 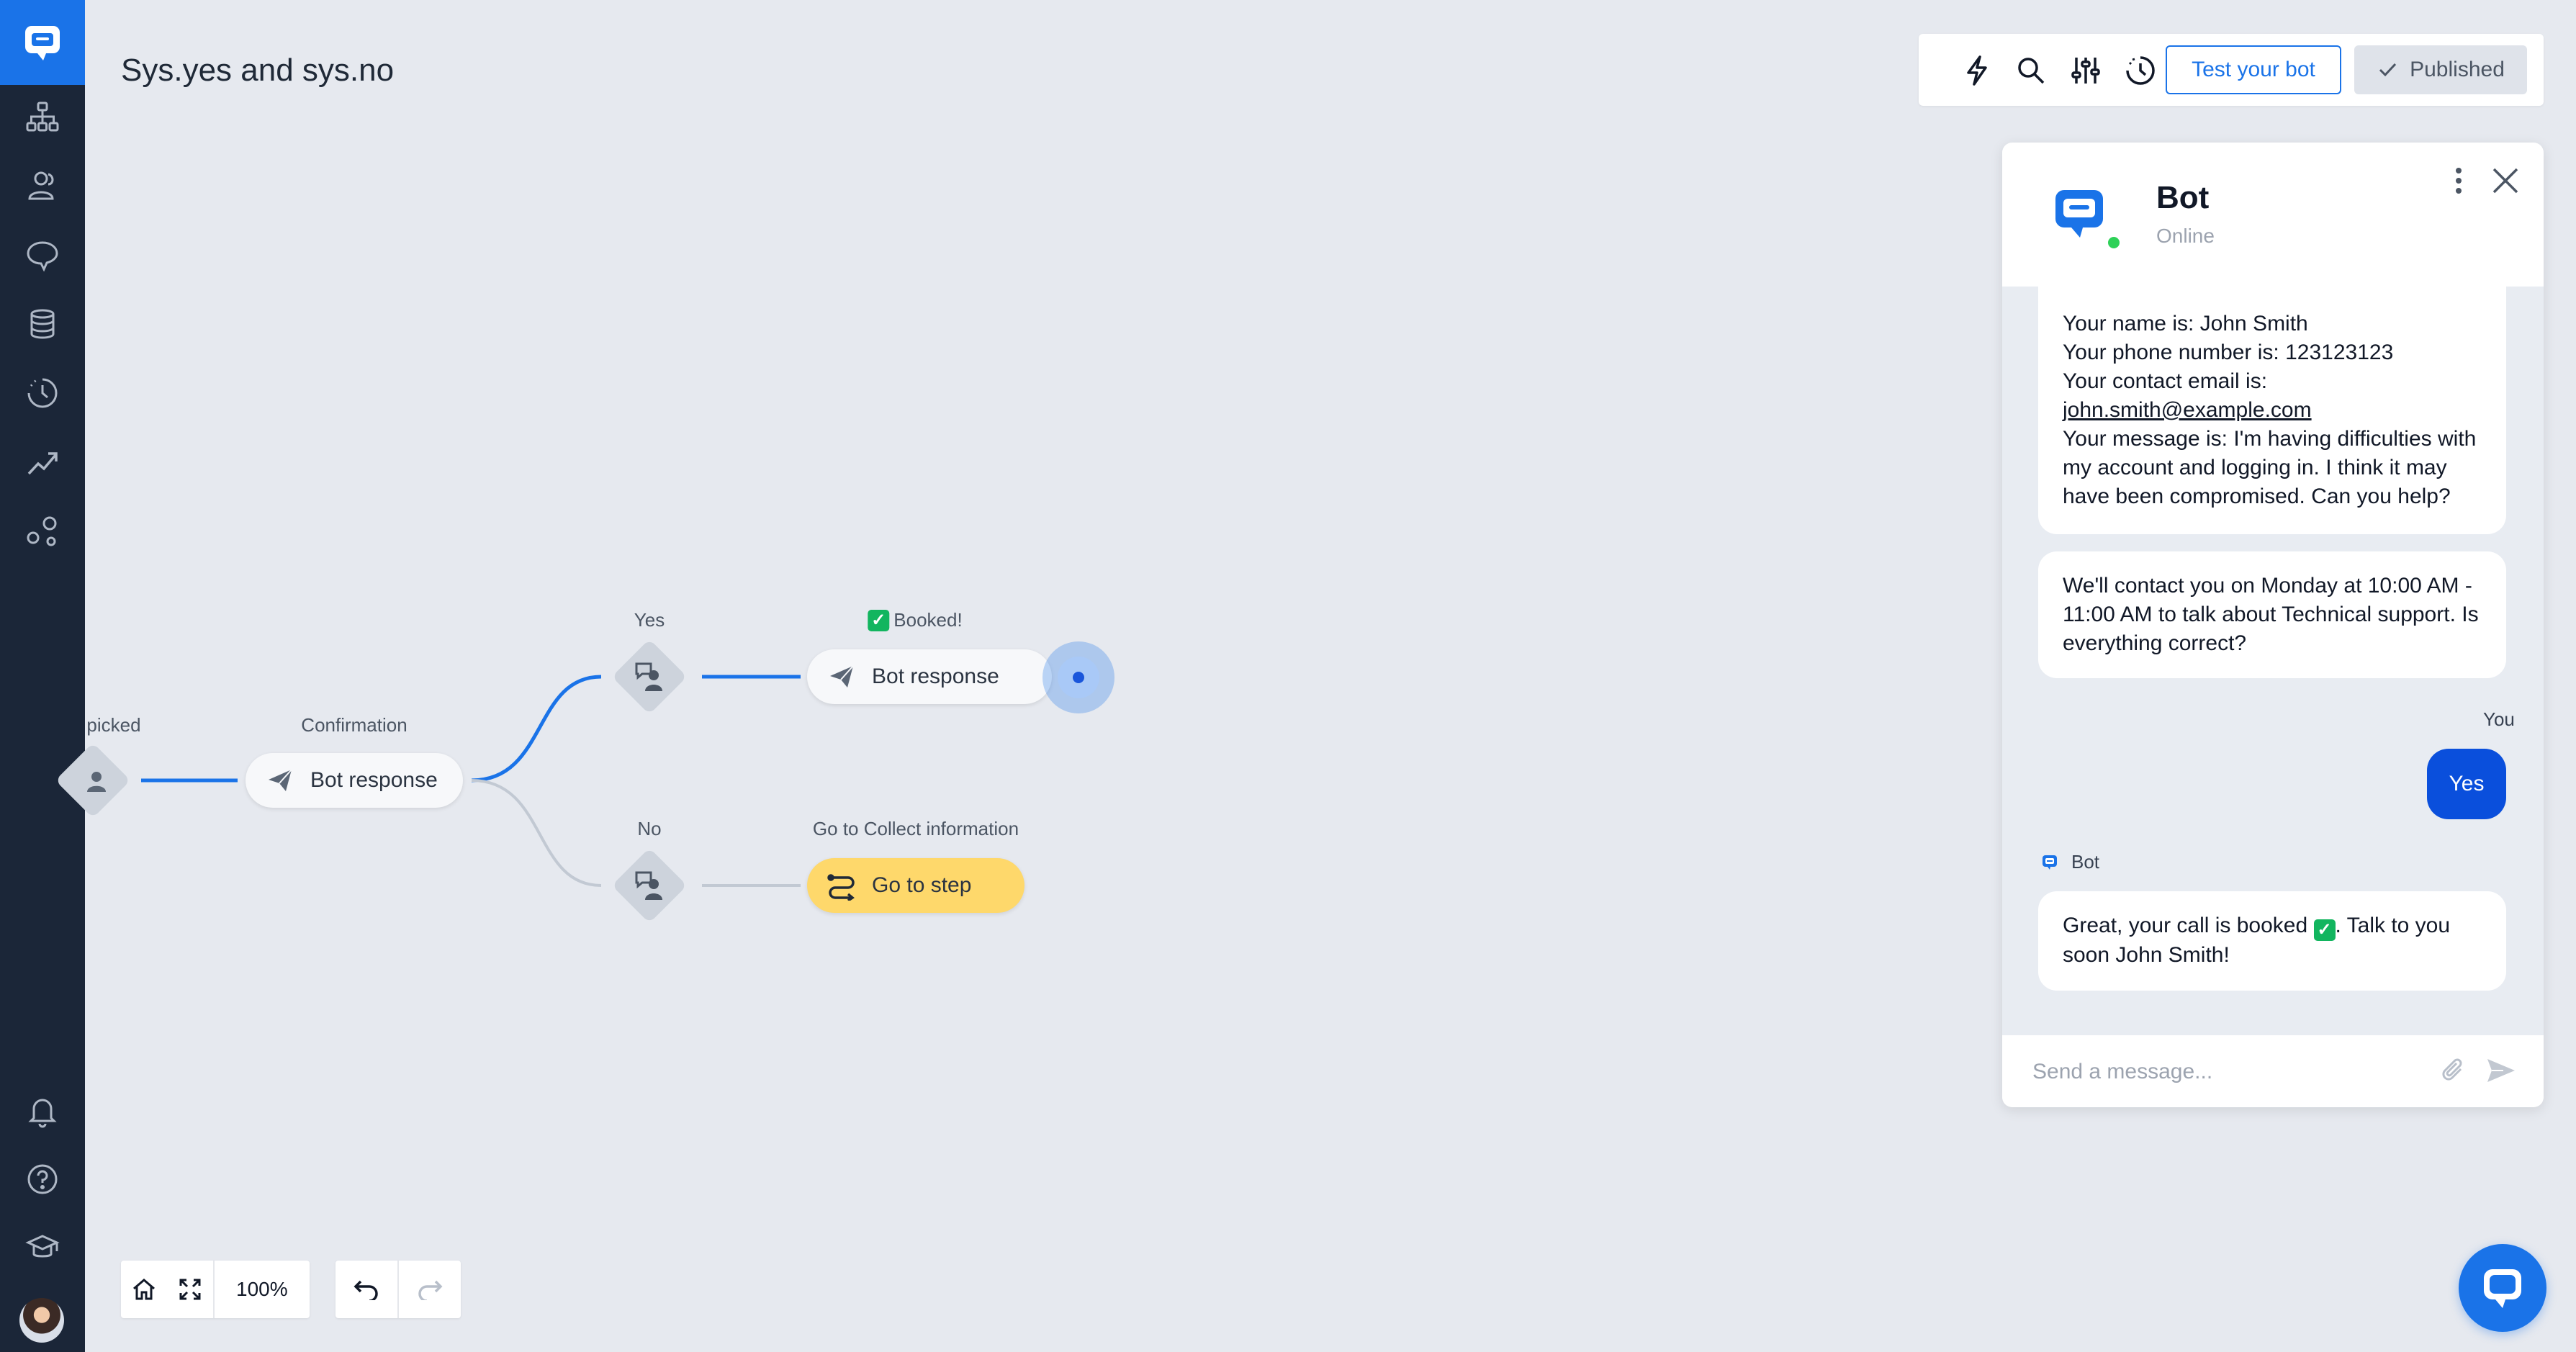 I want to click on message-line: Your phone number is: 123123123, so click(x=2228, y=352).